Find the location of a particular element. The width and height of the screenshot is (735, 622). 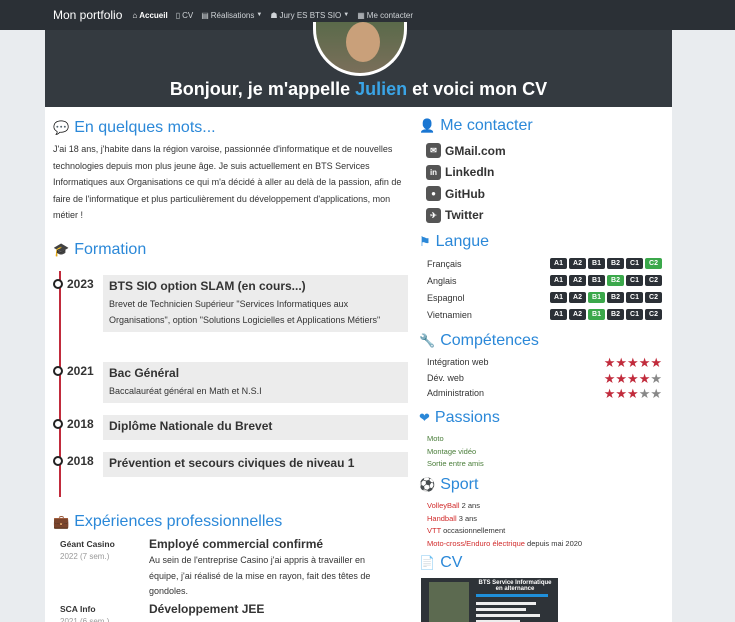

wrench-icon: 🔧 is located at coordinates (427, 340).